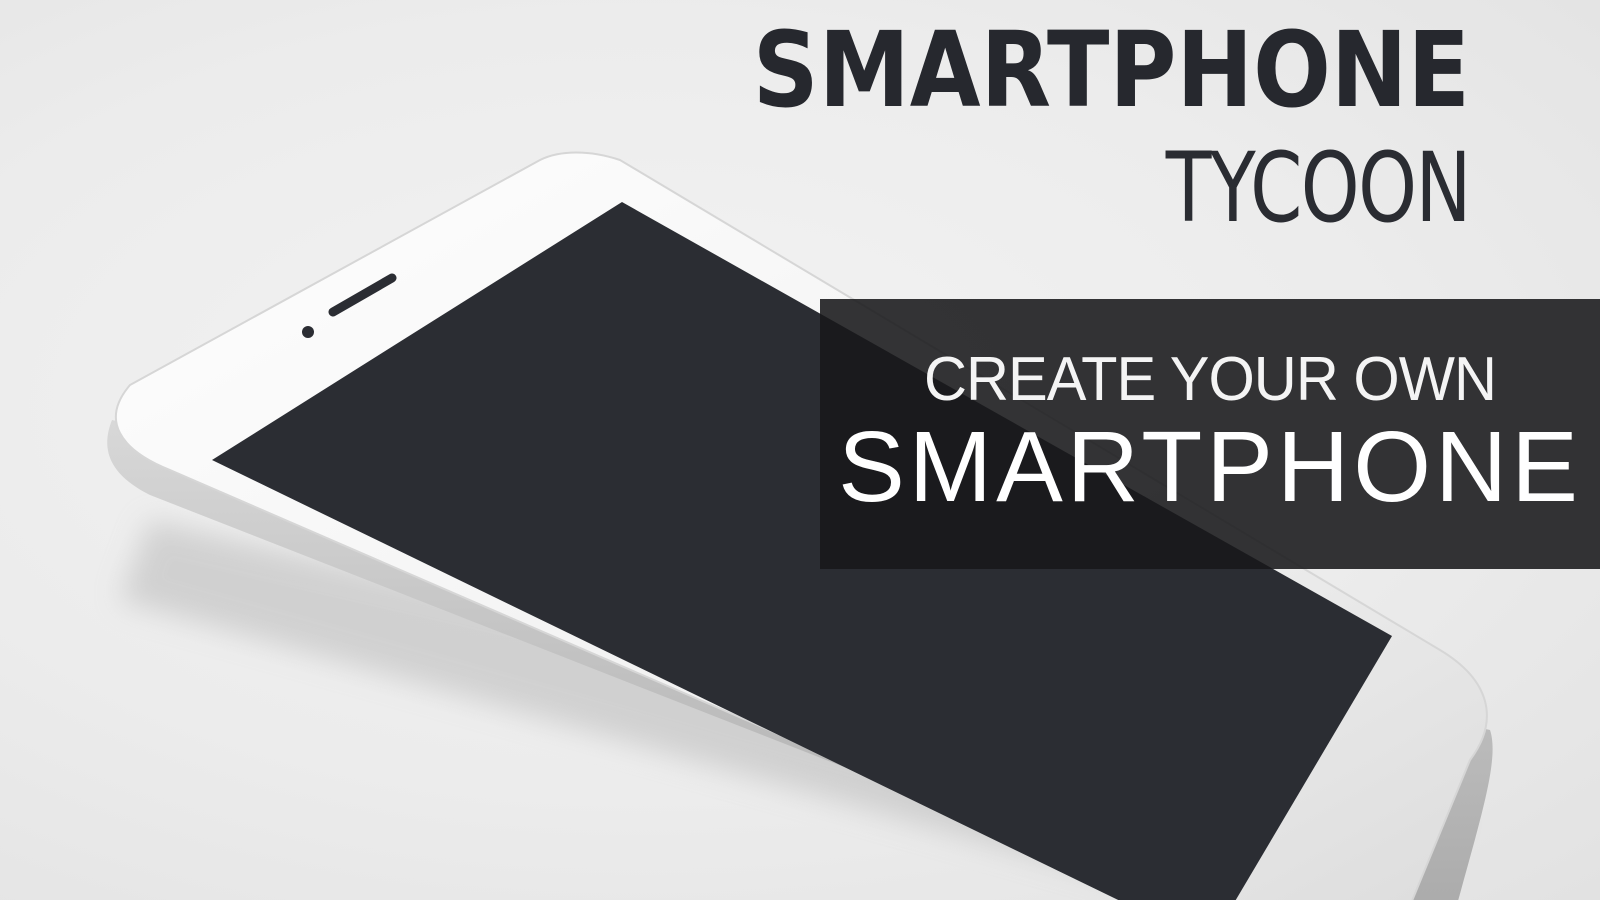  I want to click on front-camera-icon, so click(308, 332).